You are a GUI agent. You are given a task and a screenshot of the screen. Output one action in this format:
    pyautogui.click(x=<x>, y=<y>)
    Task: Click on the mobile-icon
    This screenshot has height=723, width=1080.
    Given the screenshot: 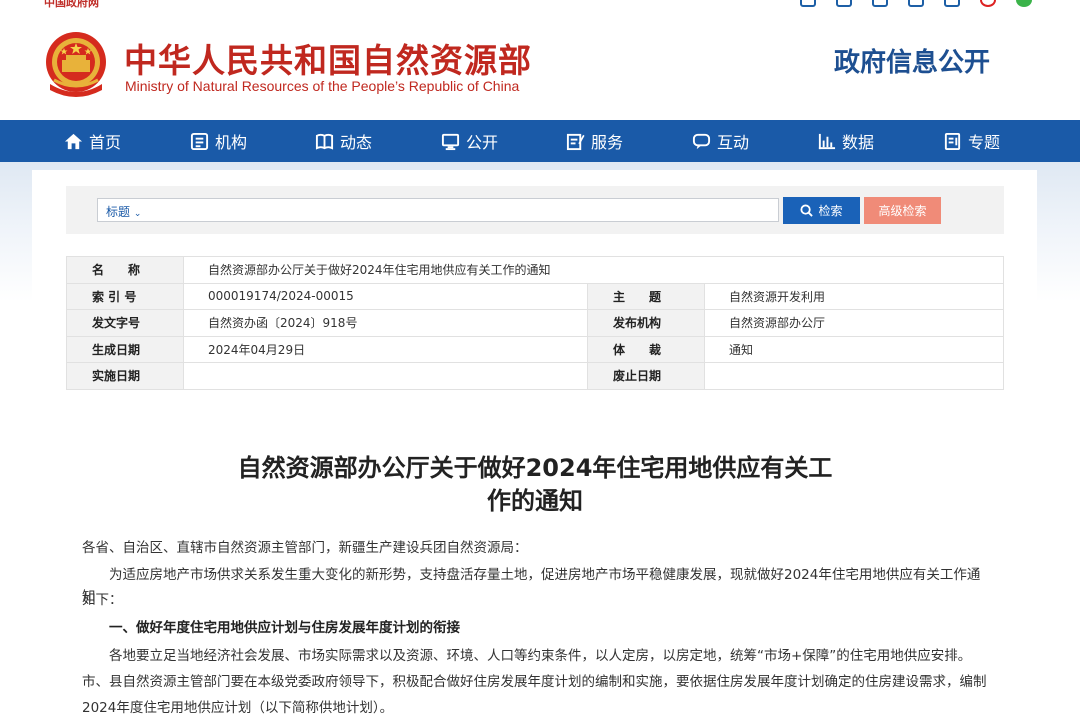 What is the action you would take?
    pyautogui.click(x=952, y=3)
    